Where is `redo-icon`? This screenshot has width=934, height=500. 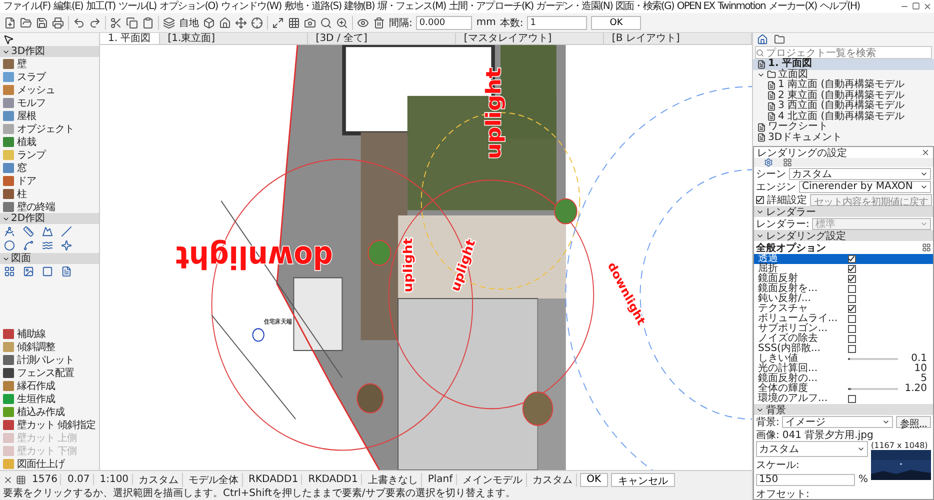
redo-icon is located at coordinates (95, 22).